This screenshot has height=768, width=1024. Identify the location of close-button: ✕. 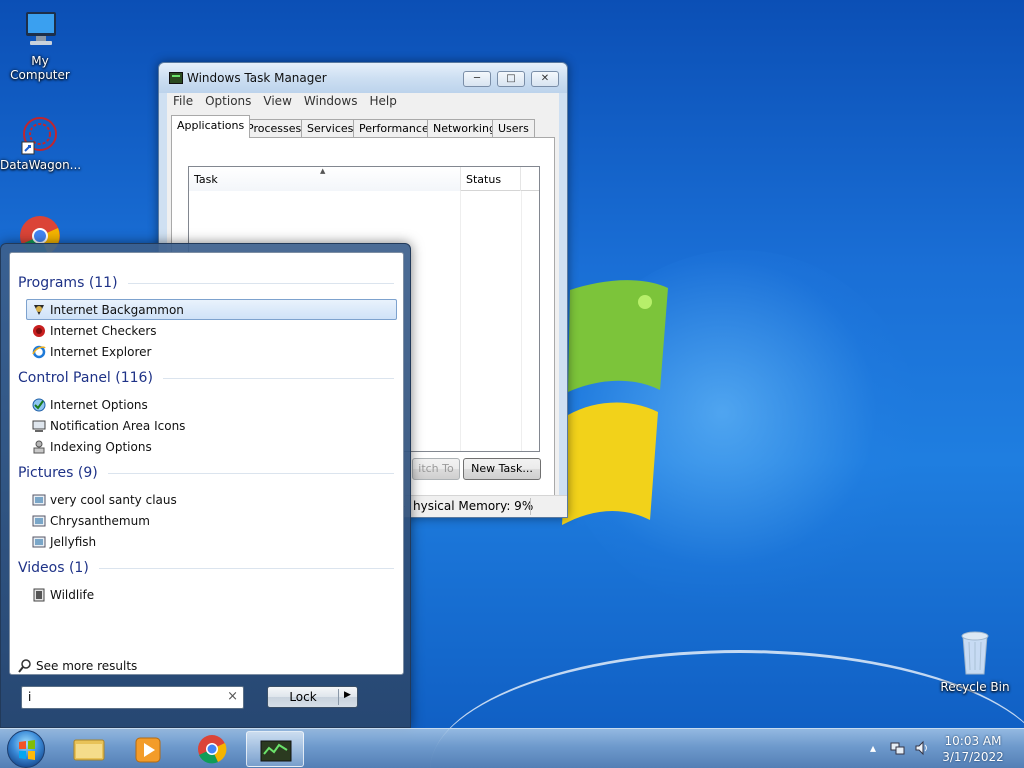
(545, 79).